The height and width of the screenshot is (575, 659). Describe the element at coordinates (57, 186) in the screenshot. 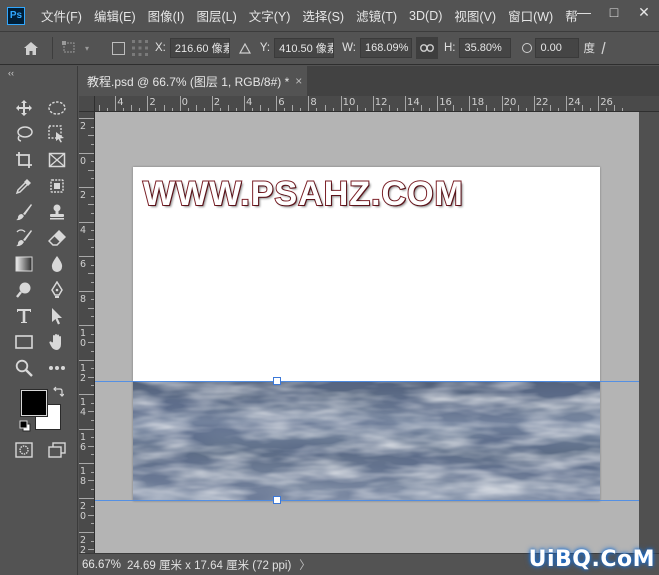

I see `healing-brush-tool-icon` at that location.